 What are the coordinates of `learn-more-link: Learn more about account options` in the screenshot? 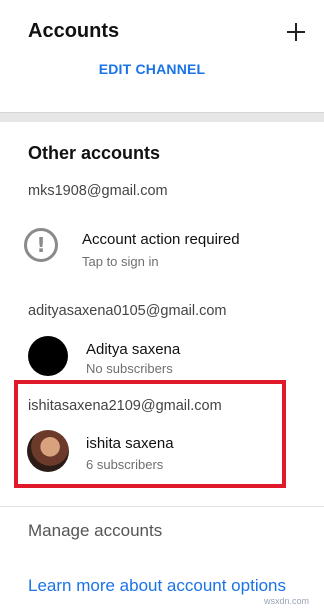 It's located at (157, 586).